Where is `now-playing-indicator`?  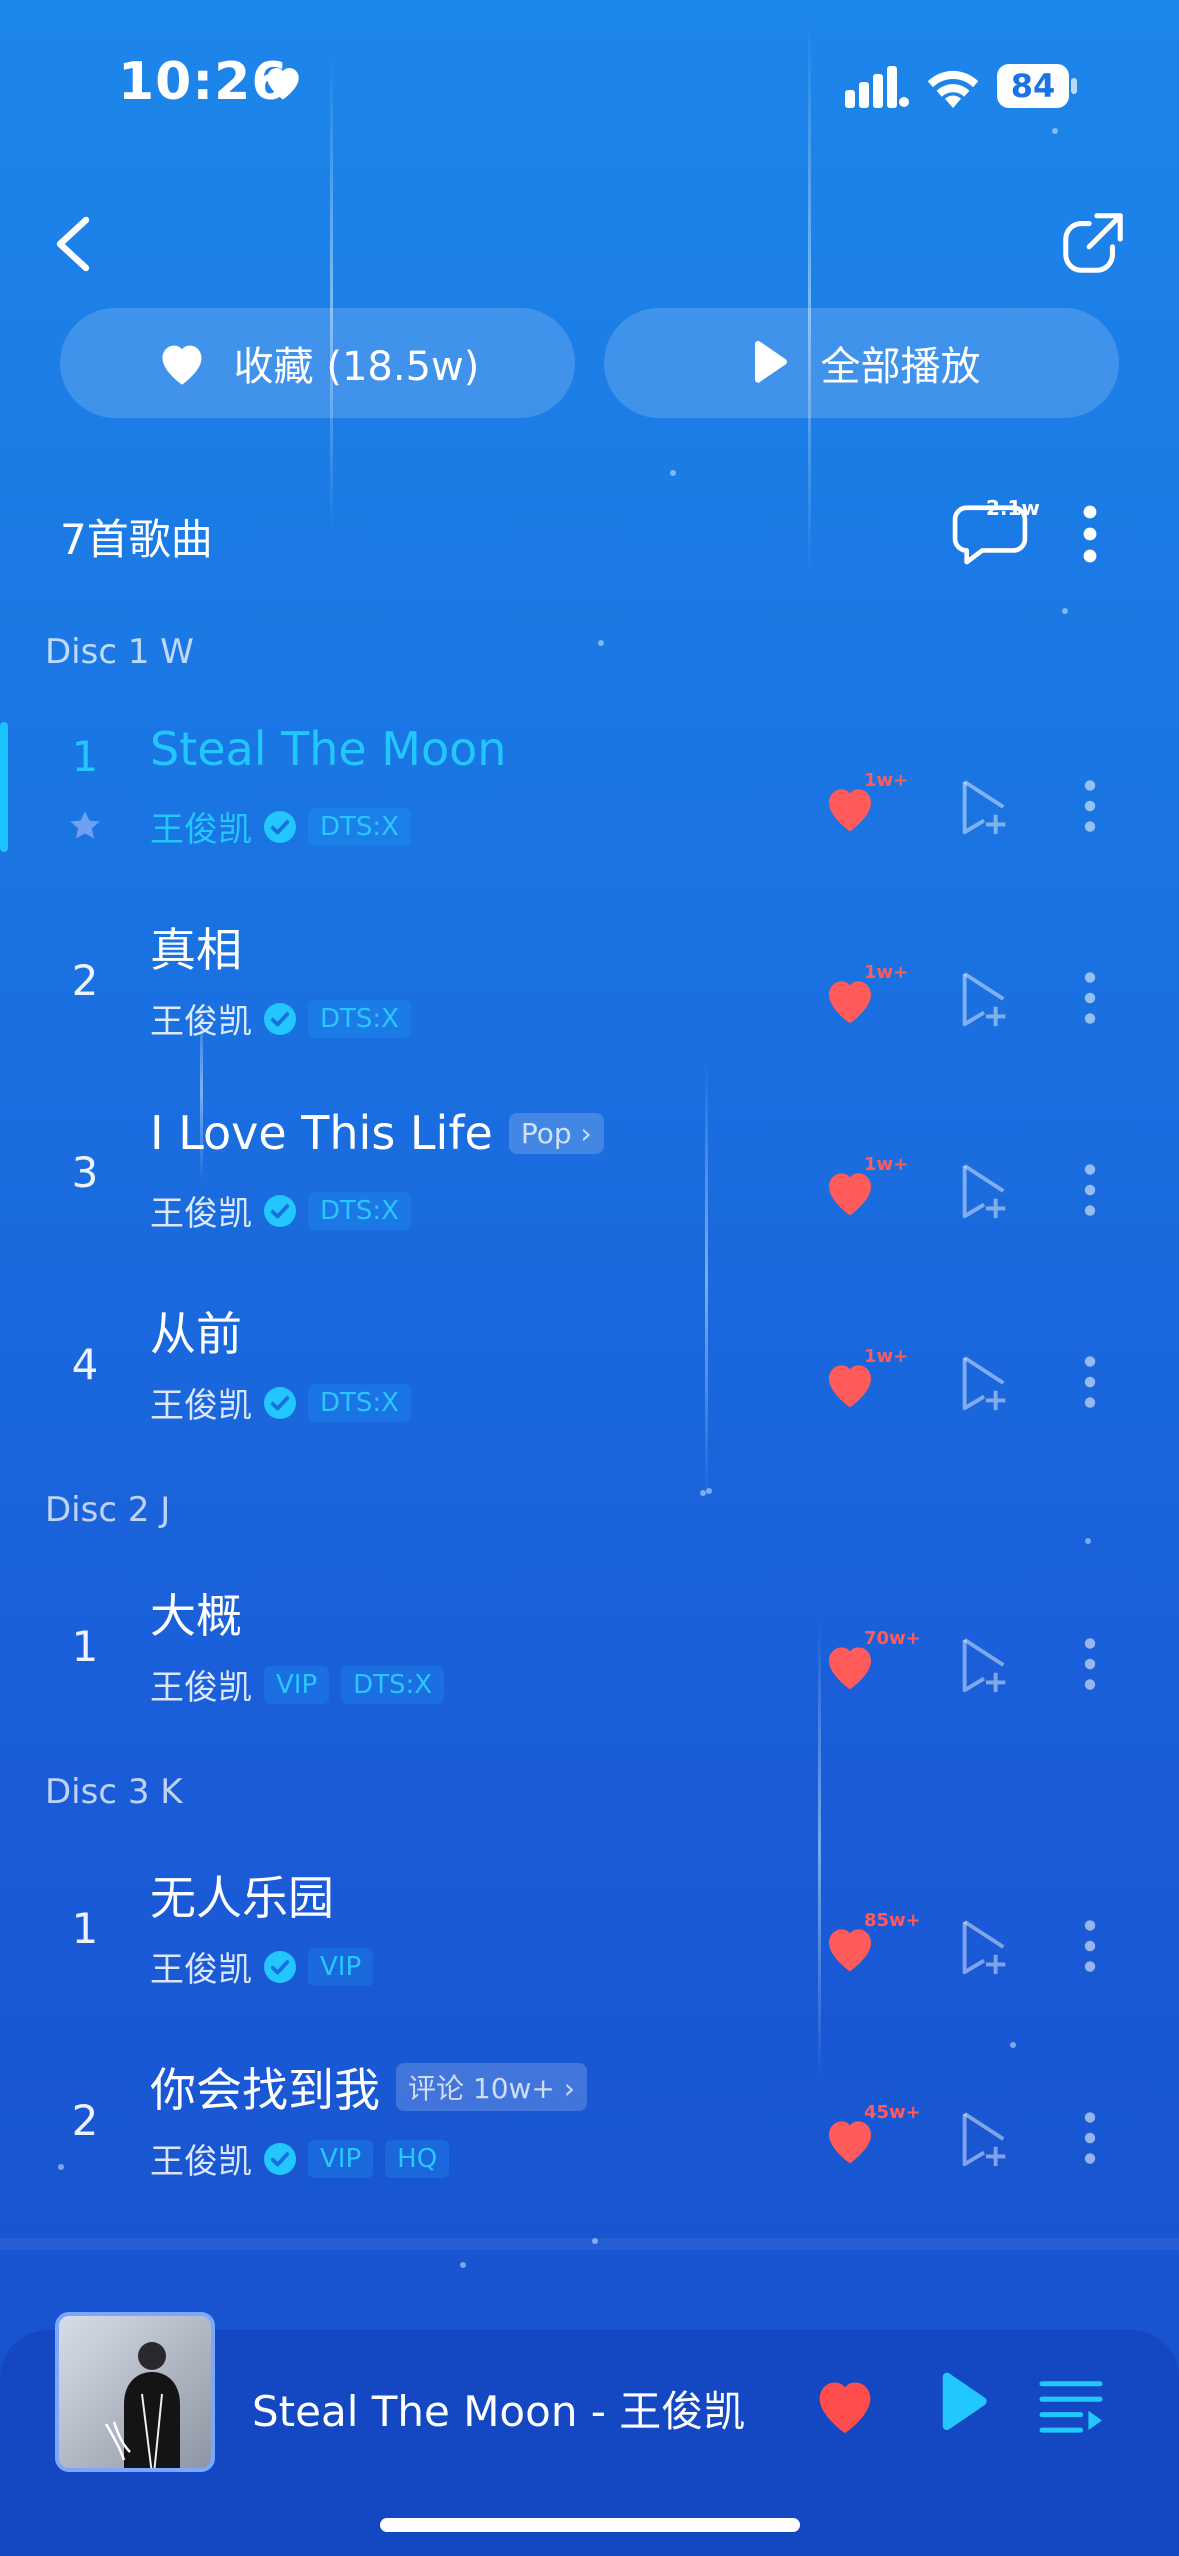
now-playing-indicator is located at coordinates (4, 787).